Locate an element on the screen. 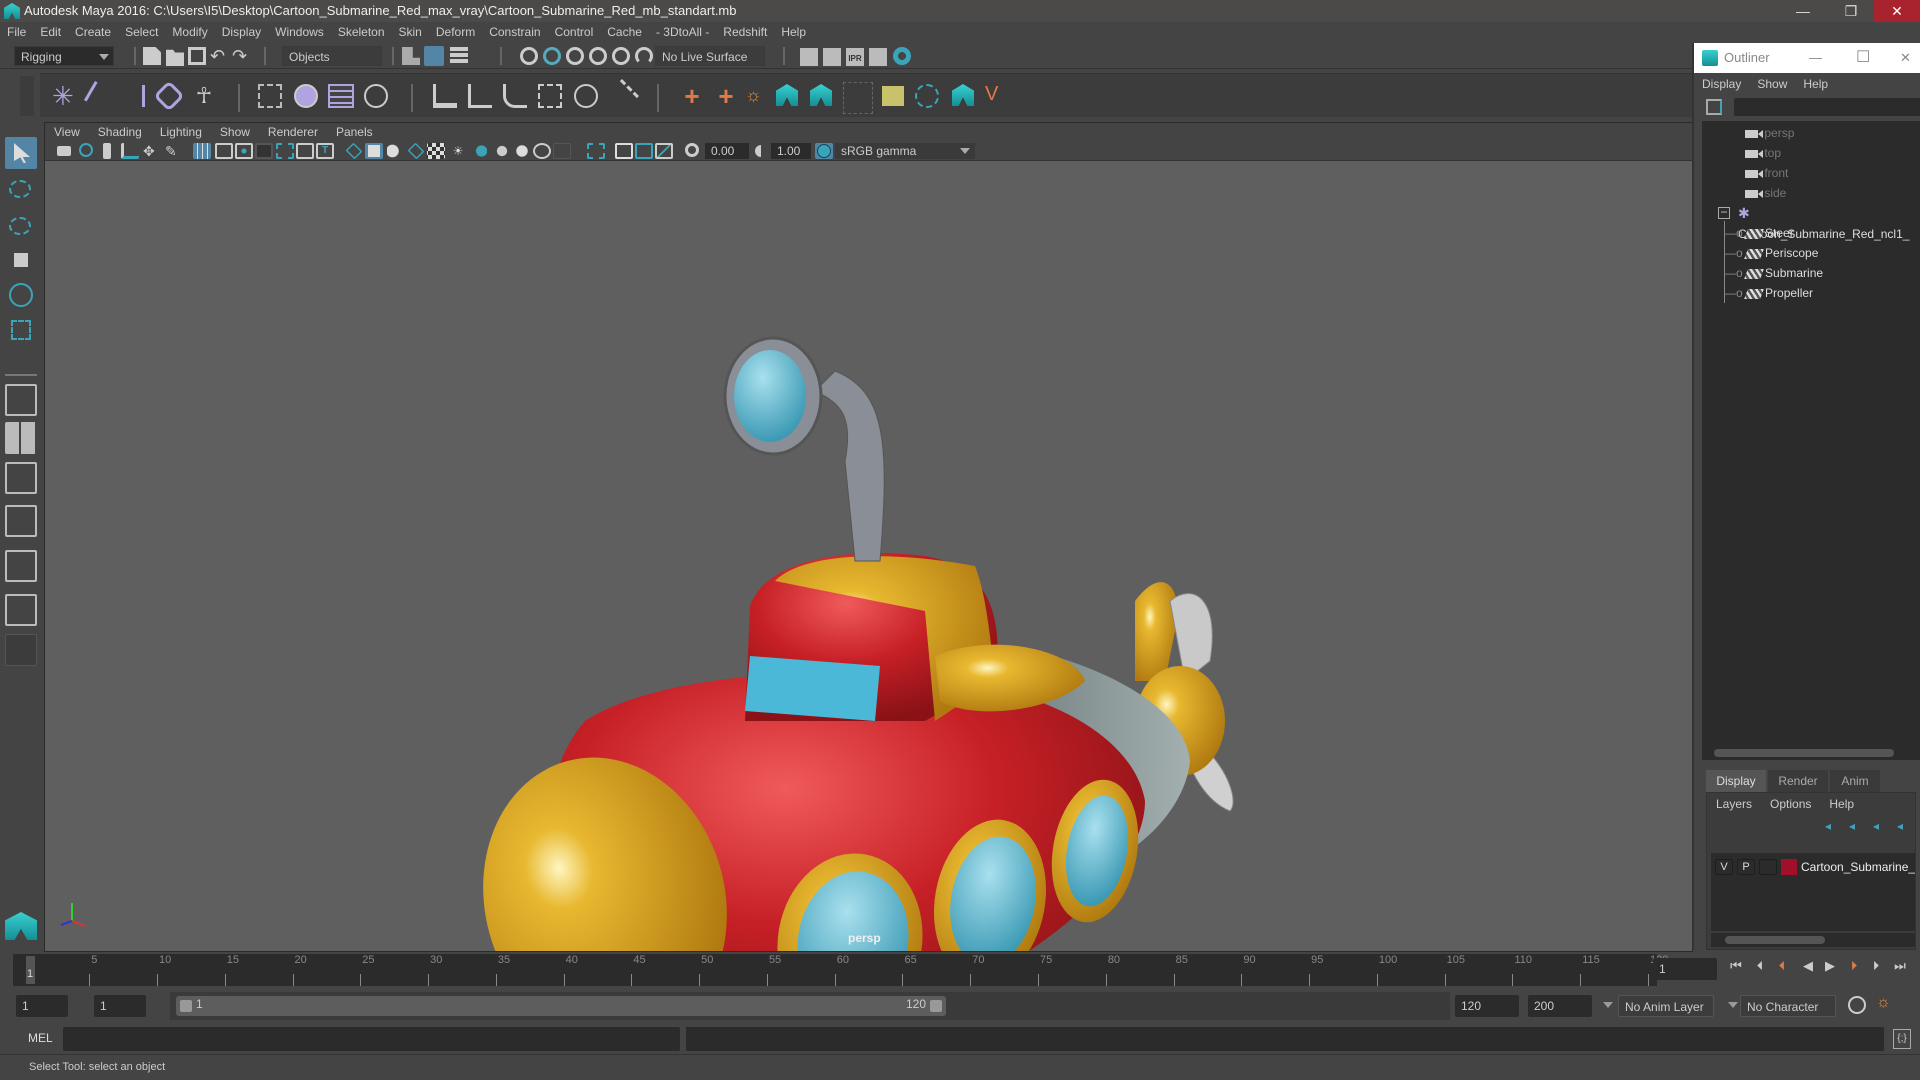 This screenshot has width=1920, height=1080. outliner-item-persp: persp is located at coordinates (1769, 133).